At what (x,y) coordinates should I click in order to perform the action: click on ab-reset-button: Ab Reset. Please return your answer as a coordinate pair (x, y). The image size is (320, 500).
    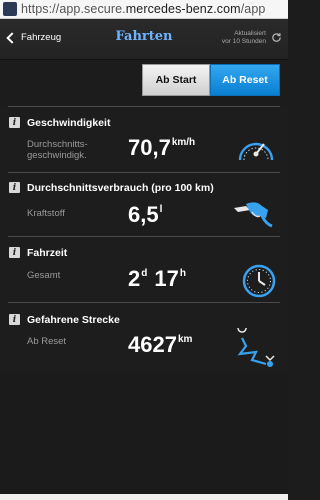
    Looking at the image, I should click on (245, 80).